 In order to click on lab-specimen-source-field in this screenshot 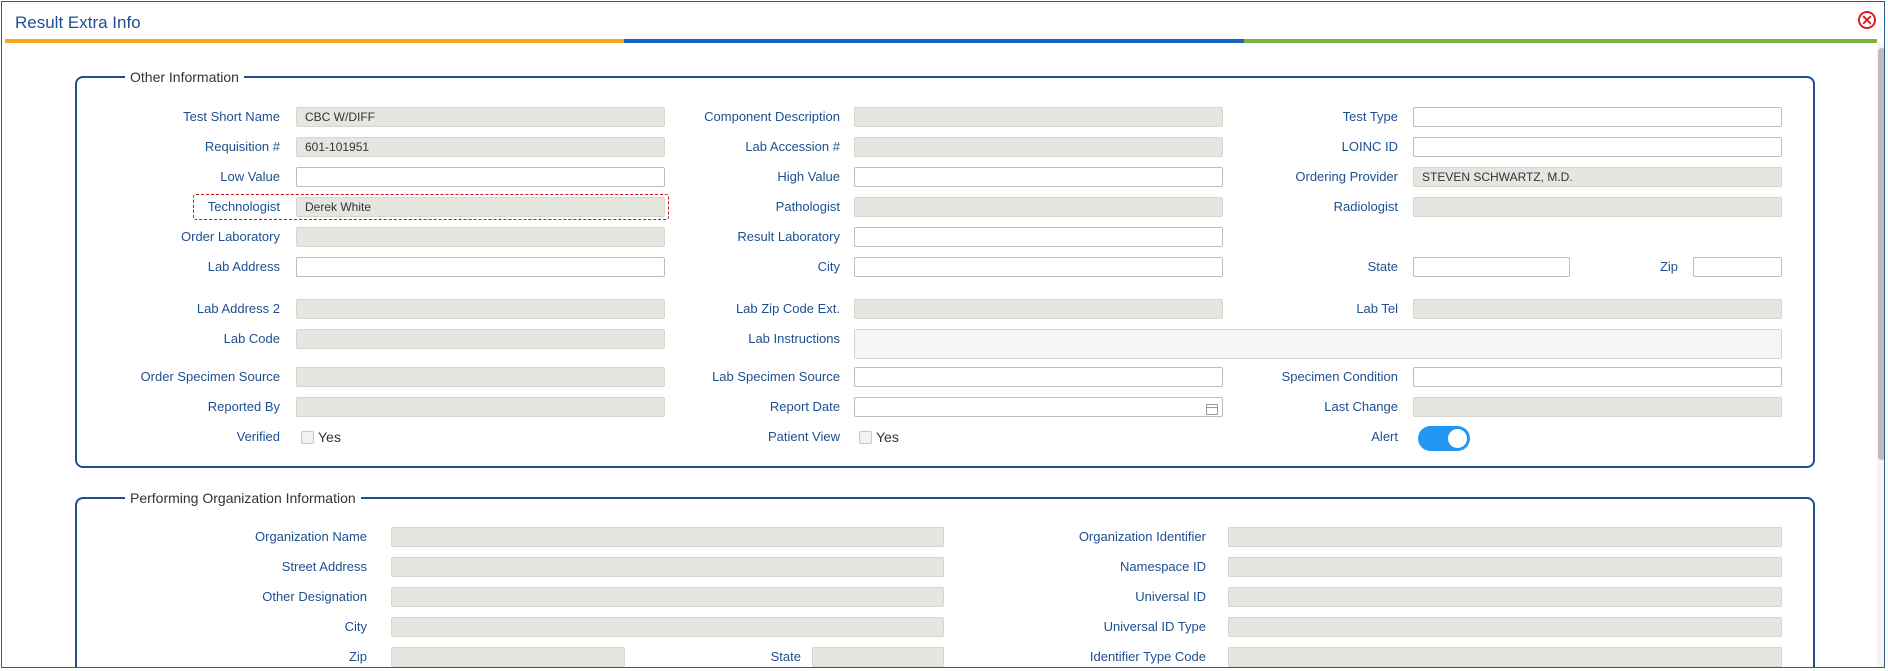, I will do `click(1038, 377)`.